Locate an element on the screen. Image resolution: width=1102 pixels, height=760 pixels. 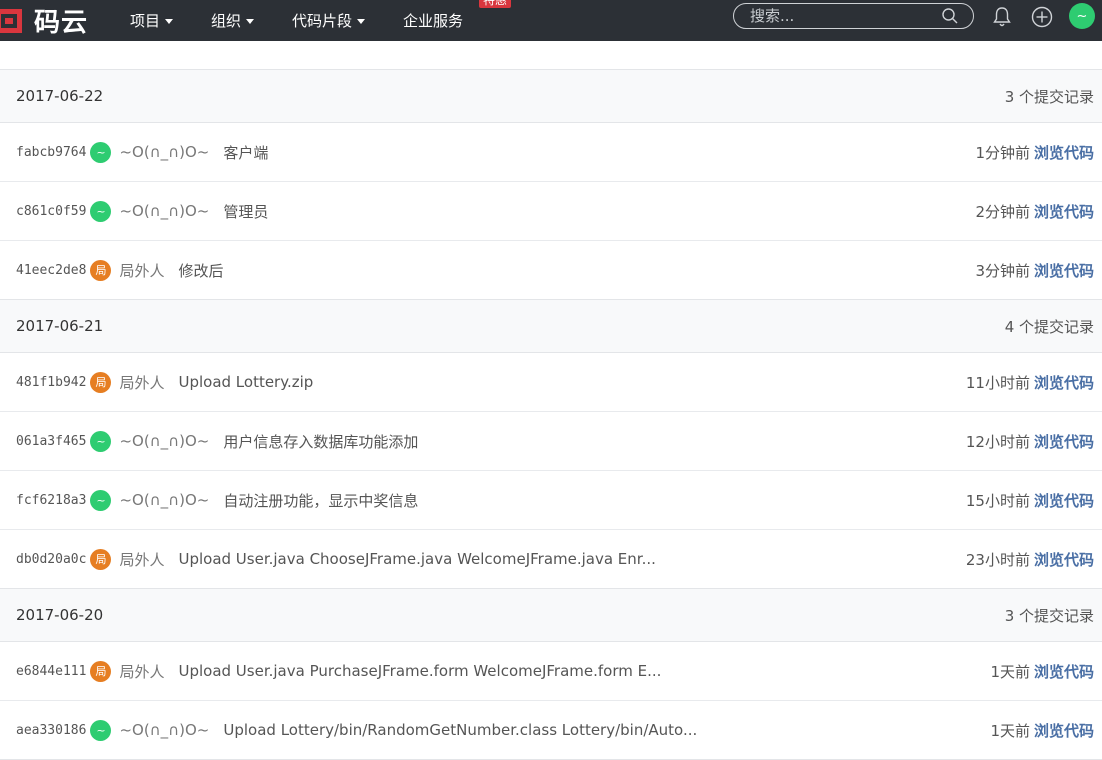
commit-row: fabcb9764 ~ ~O(∩_∩)O~ 客户端 1分钟前 浏览代码 is located at coordinates (551, 152).